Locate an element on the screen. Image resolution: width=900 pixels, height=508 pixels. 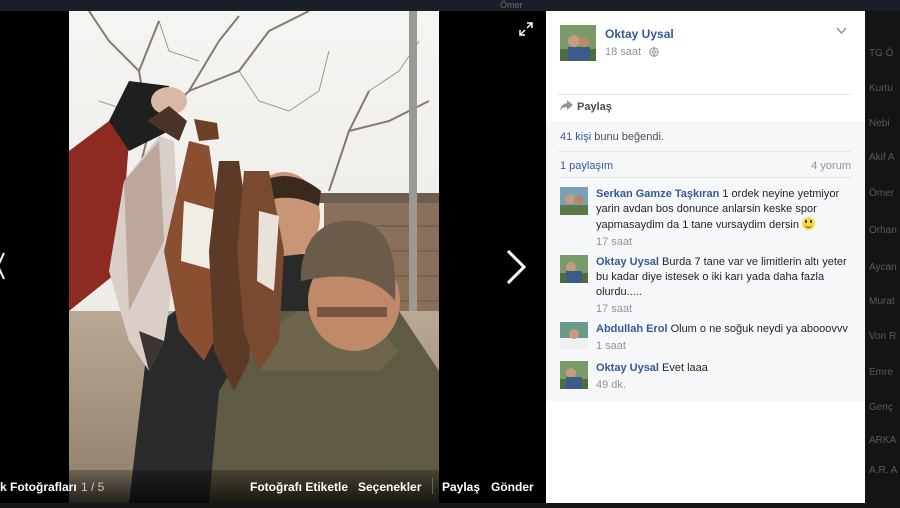
comment-time: 1 saat is located at coordinates (724, 346).